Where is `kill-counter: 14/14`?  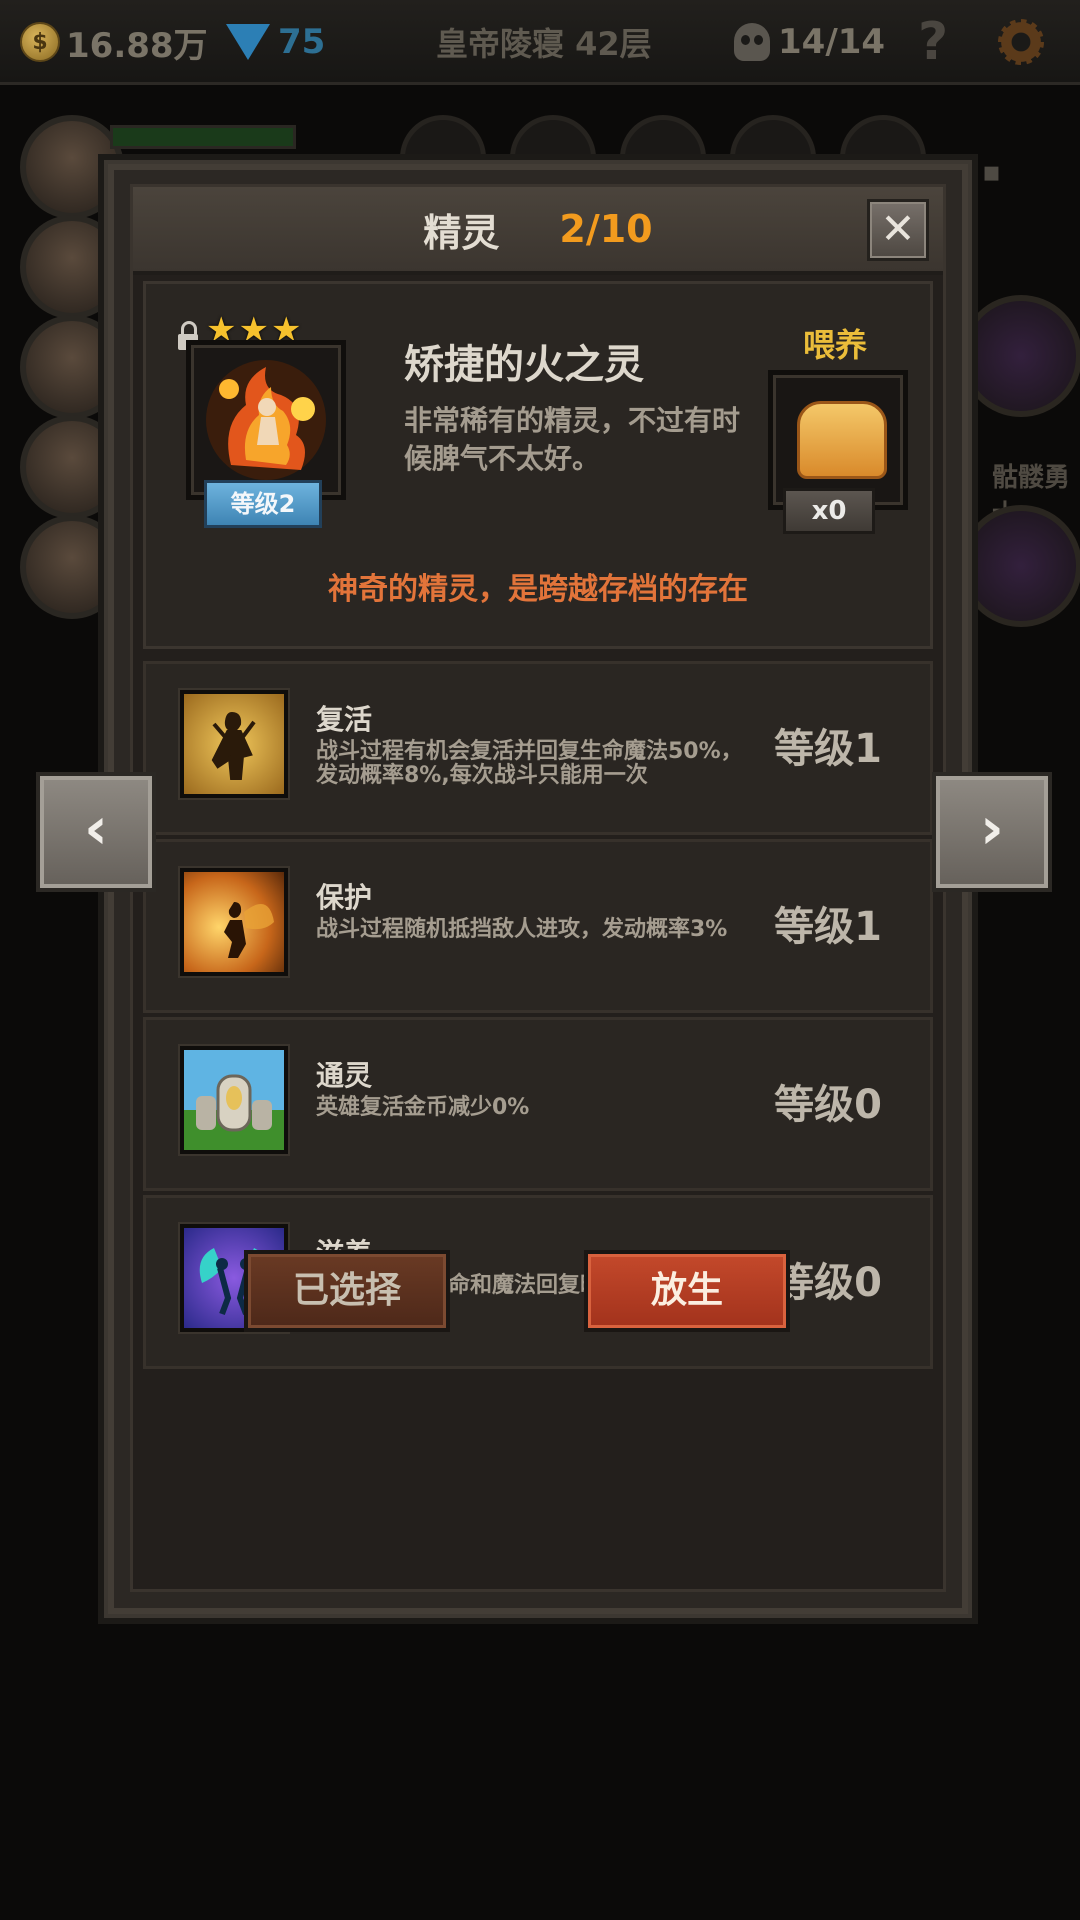 kill-counter: 14/14 is located at coordinates (809, 42).